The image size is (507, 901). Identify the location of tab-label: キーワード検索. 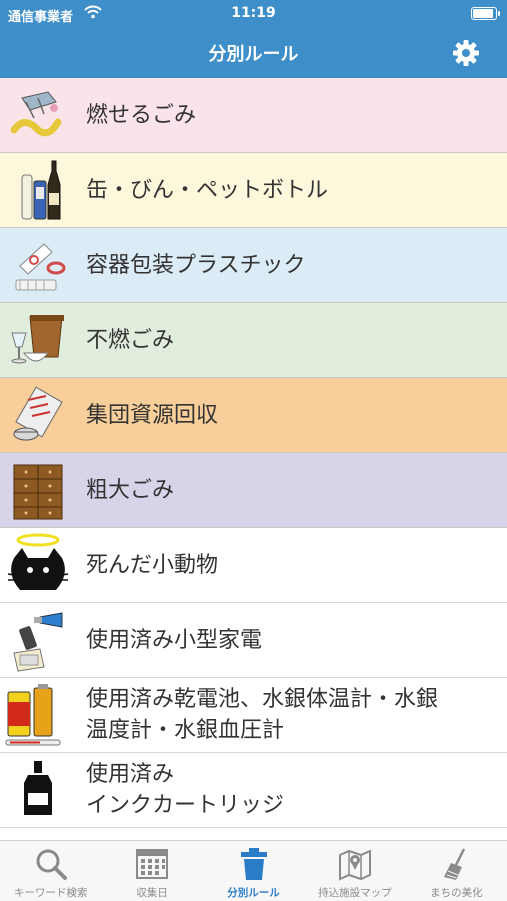
(50, 893).